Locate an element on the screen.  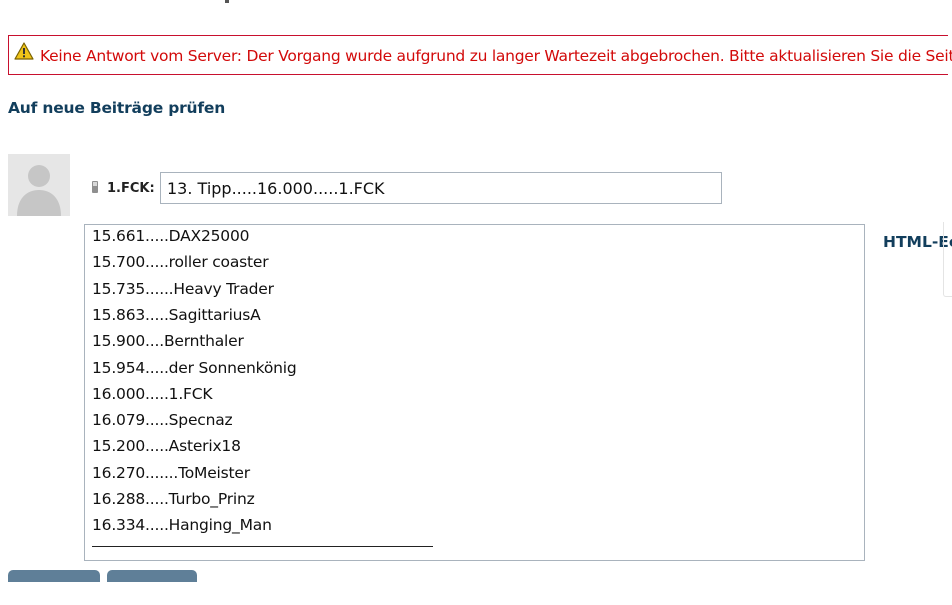
post-title-input is located at coordinates (441, 188).